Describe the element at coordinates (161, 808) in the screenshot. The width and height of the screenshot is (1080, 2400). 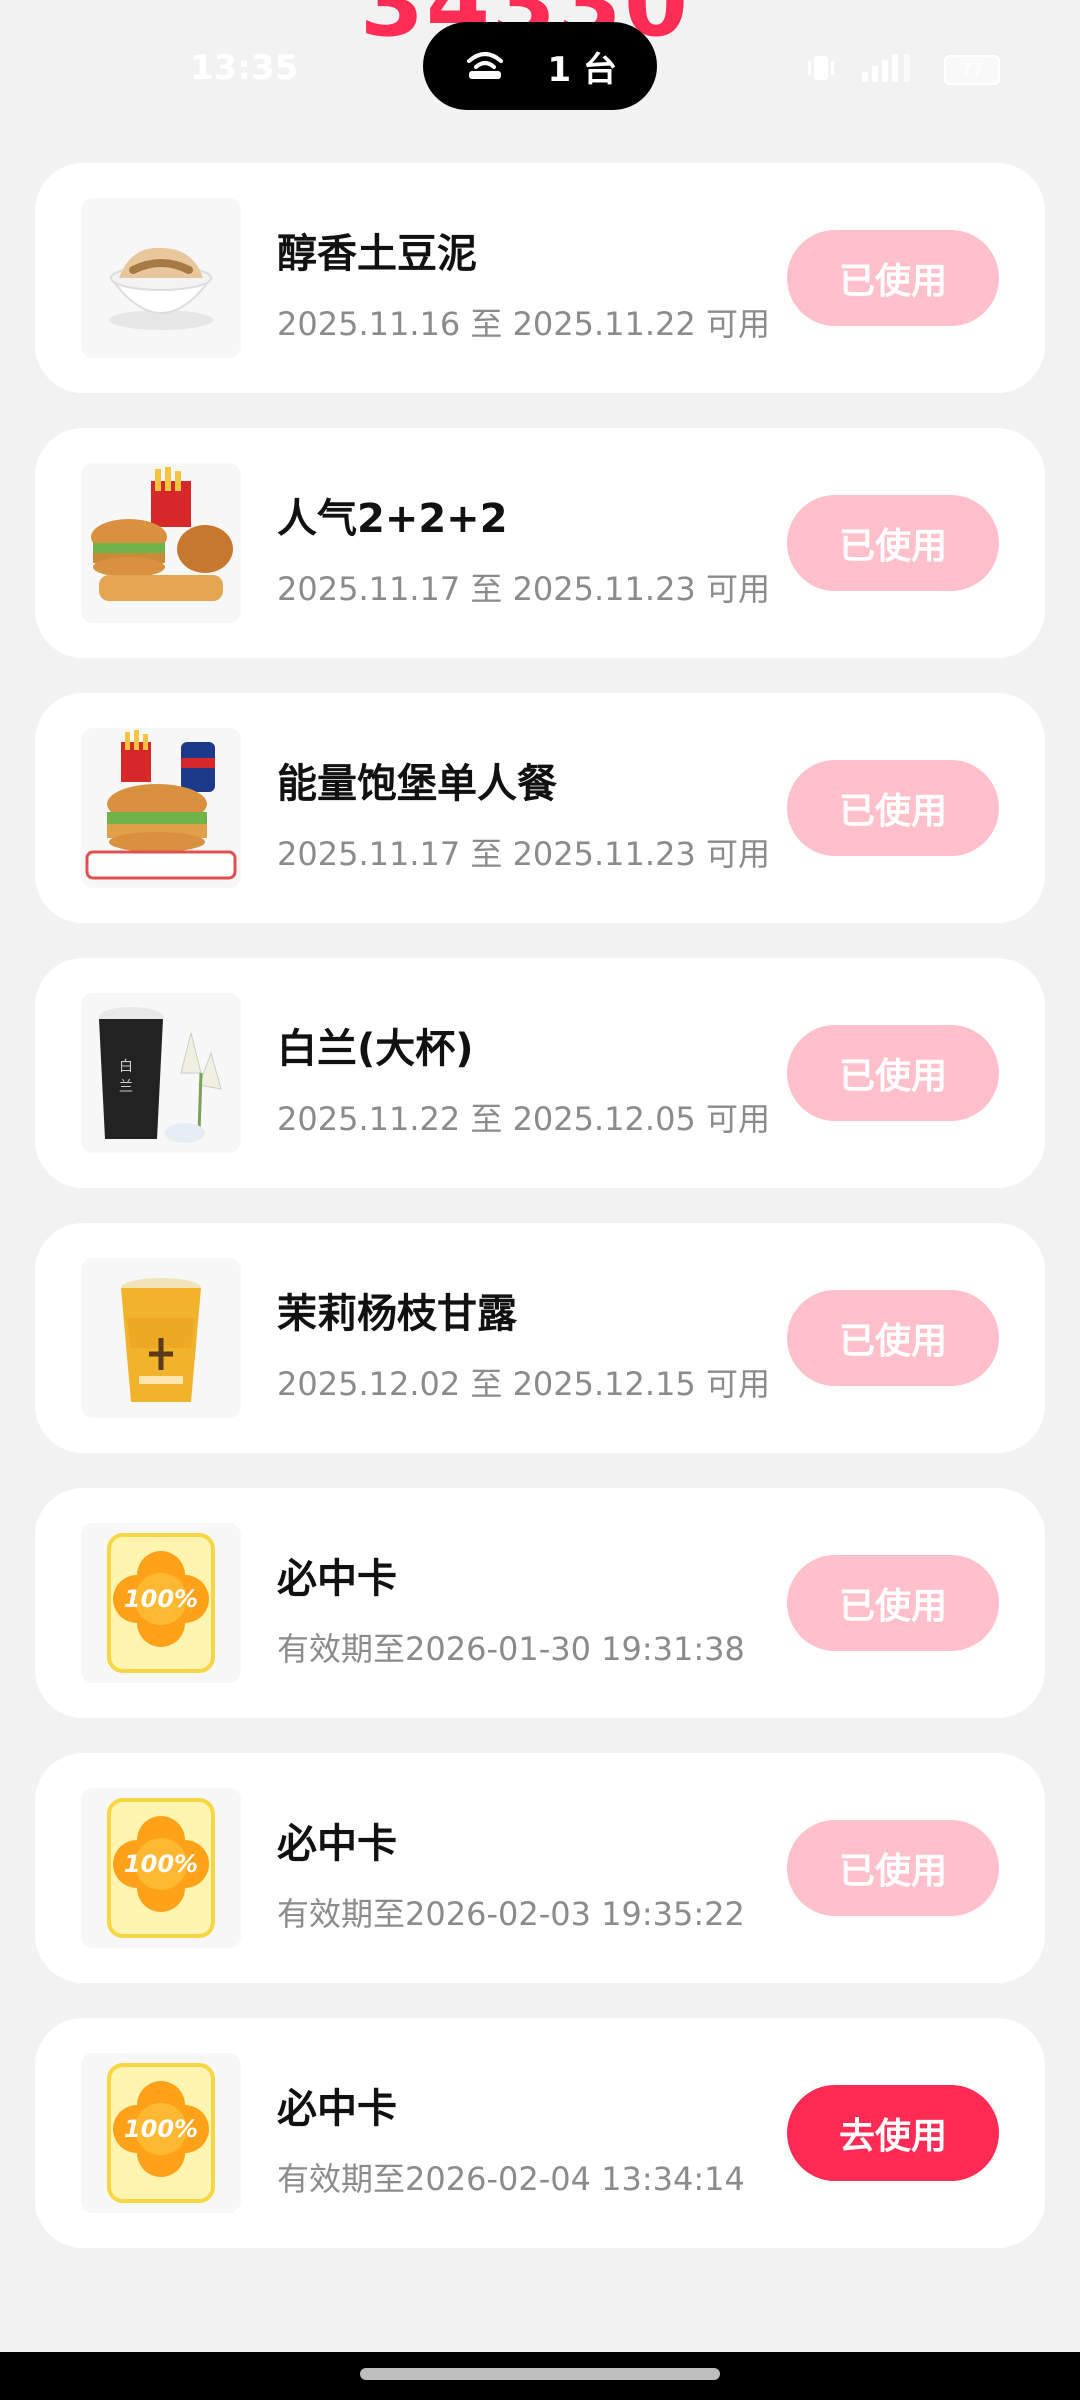
I see `burger-meal-image` at that location.